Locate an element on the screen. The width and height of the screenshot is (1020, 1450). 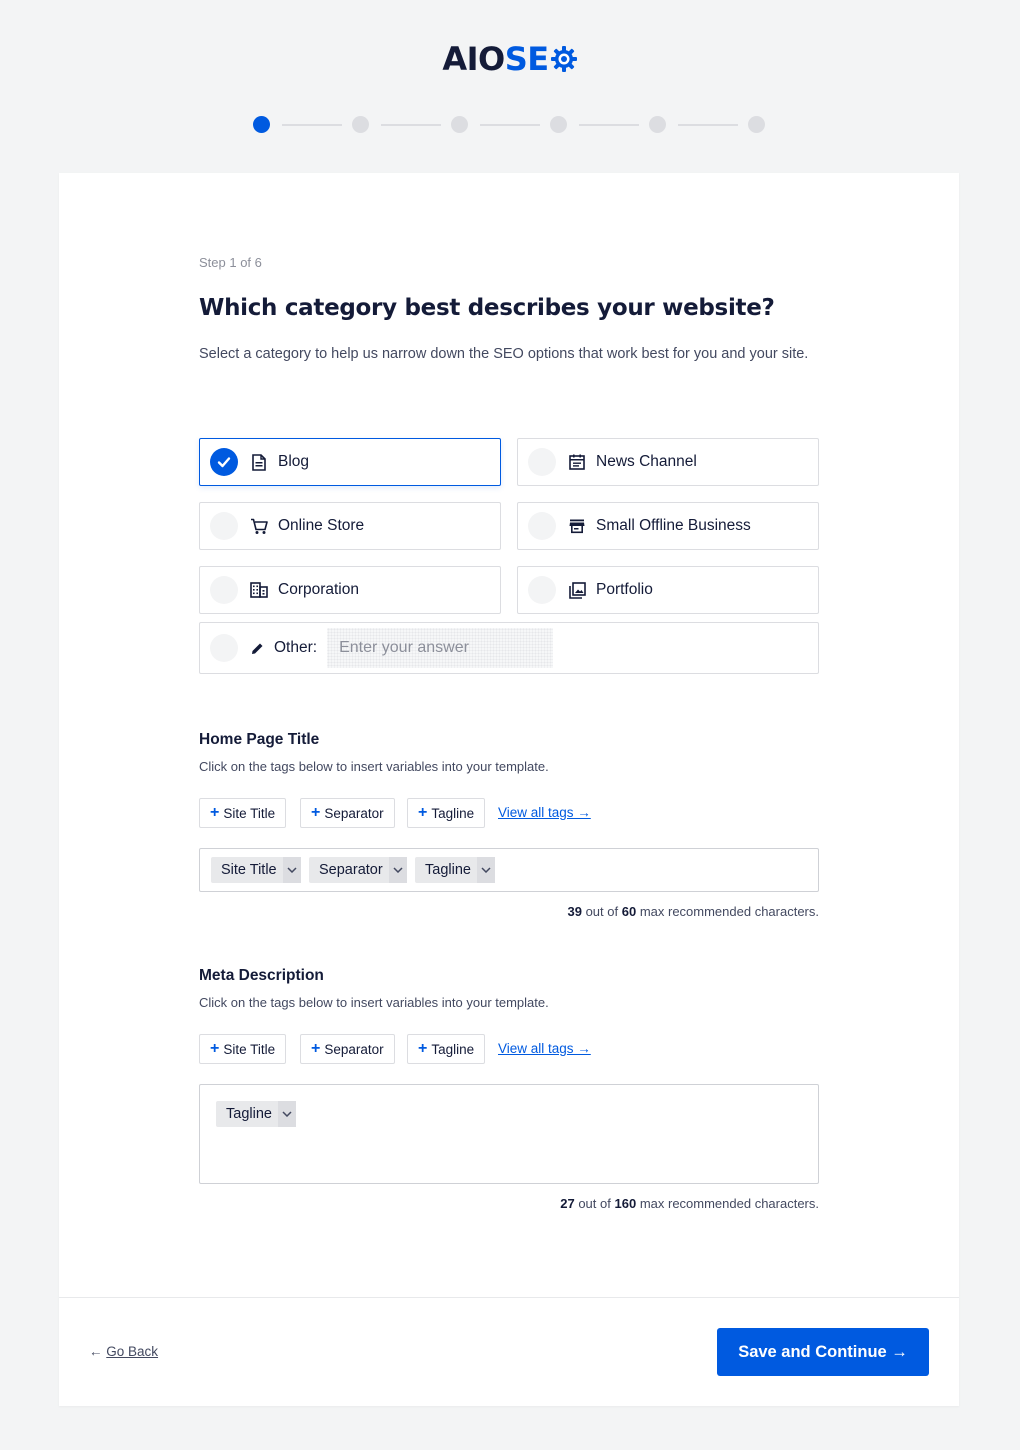
category-option-other: Other: is located at coordinates (509, 648).